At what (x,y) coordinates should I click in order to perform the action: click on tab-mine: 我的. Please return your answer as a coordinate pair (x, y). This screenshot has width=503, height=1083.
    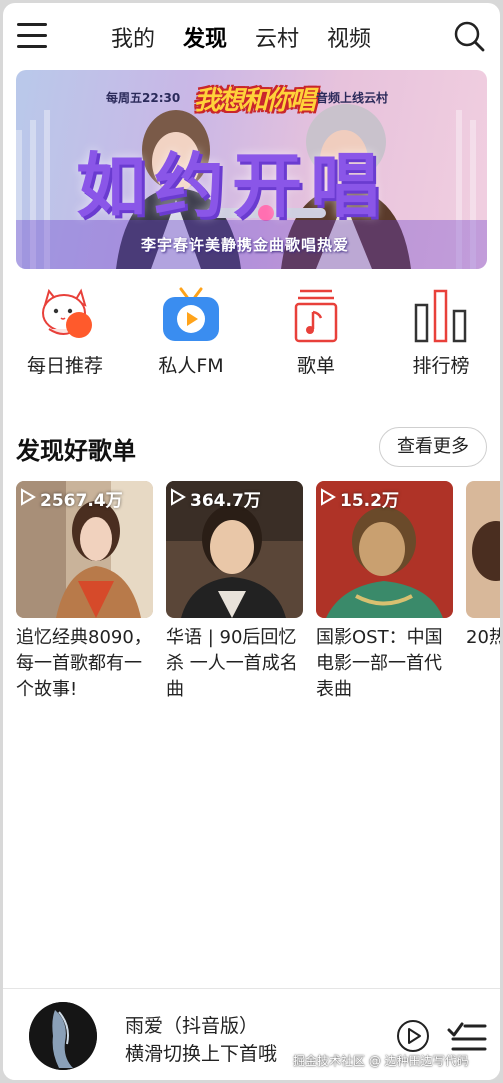
    Looking at the image, I should click on (133, 37).